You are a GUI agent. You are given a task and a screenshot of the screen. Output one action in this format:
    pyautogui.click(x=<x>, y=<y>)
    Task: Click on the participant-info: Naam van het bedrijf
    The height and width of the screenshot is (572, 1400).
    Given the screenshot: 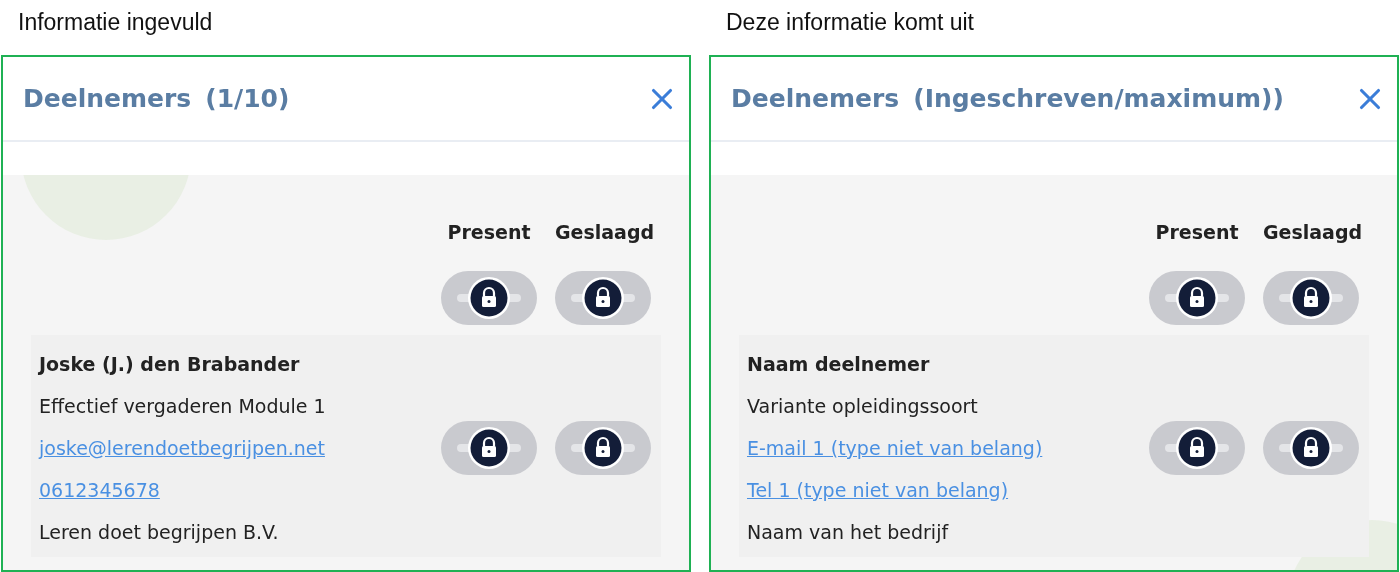 What is the action you would take?
    pyautogui.click(x=848, y=532)
    